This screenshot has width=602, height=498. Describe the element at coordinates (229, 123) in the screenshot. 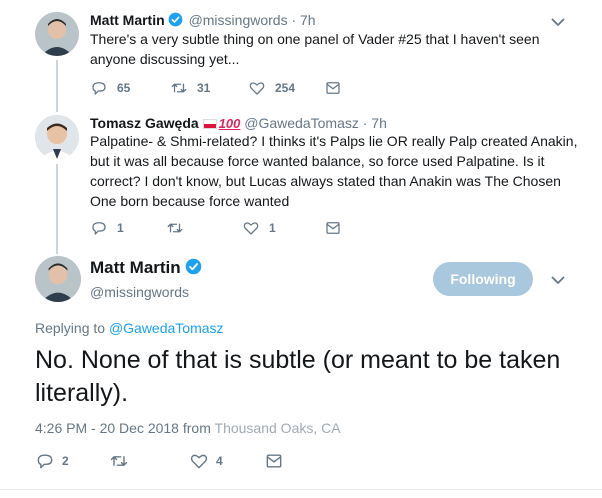

I see `hundred-points-icon: 100` at that location.